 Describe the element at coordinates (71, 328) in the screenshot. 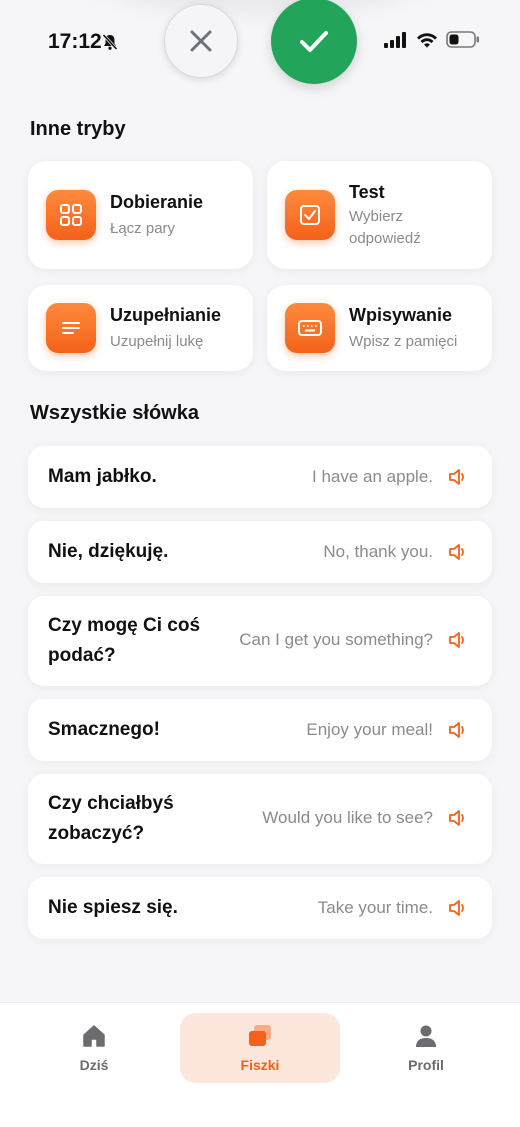

I see `lines-icon` at that location.